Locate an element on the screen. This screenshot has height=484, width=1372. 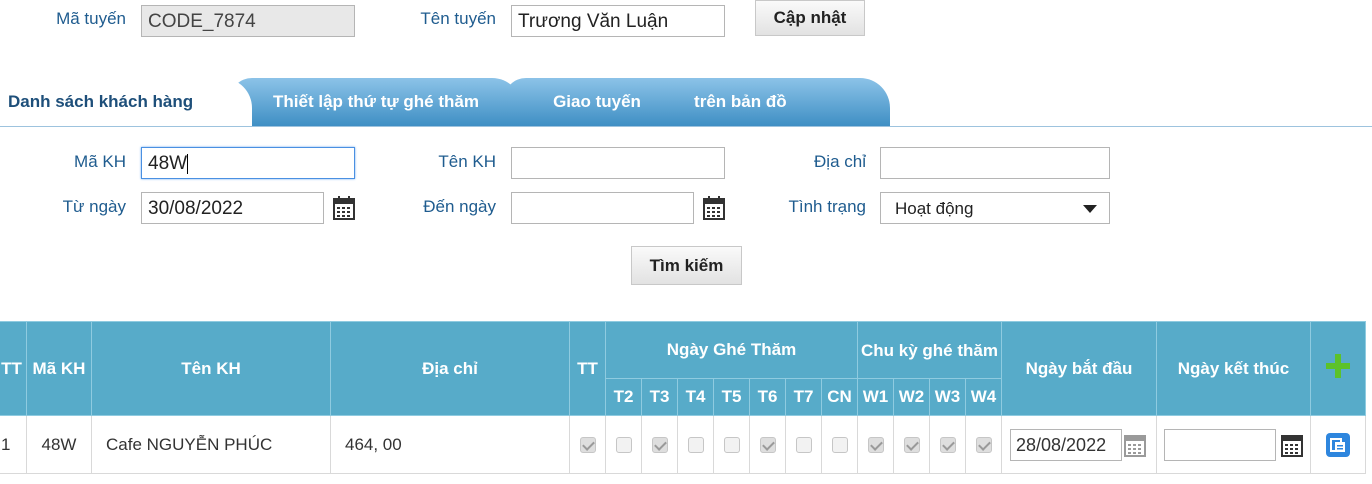
day-checkbox-t4 is located at coordinates (695, 445).